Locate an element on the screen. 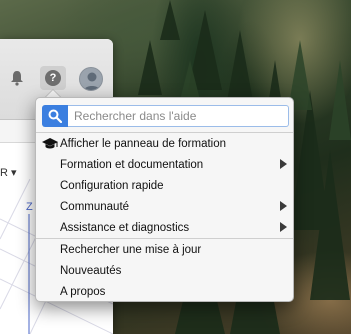 The image size is (351, 334). user-avatar-icon is located at coordinates (91, 79).